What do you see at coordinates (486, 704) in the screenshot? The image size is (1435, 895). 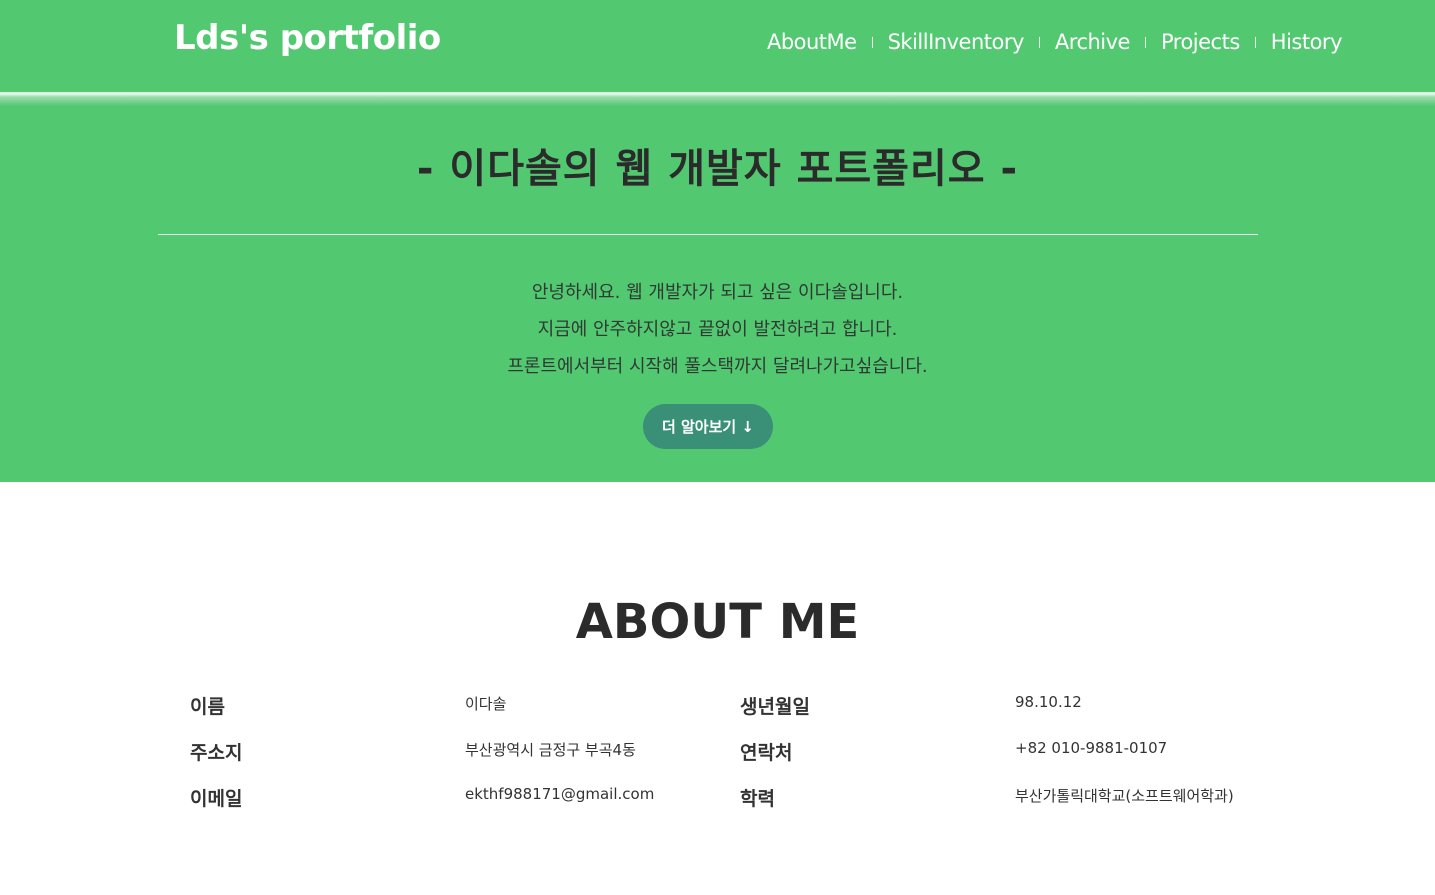 I see `info-value-name: 이다솔` at bounding box center [486, 704].